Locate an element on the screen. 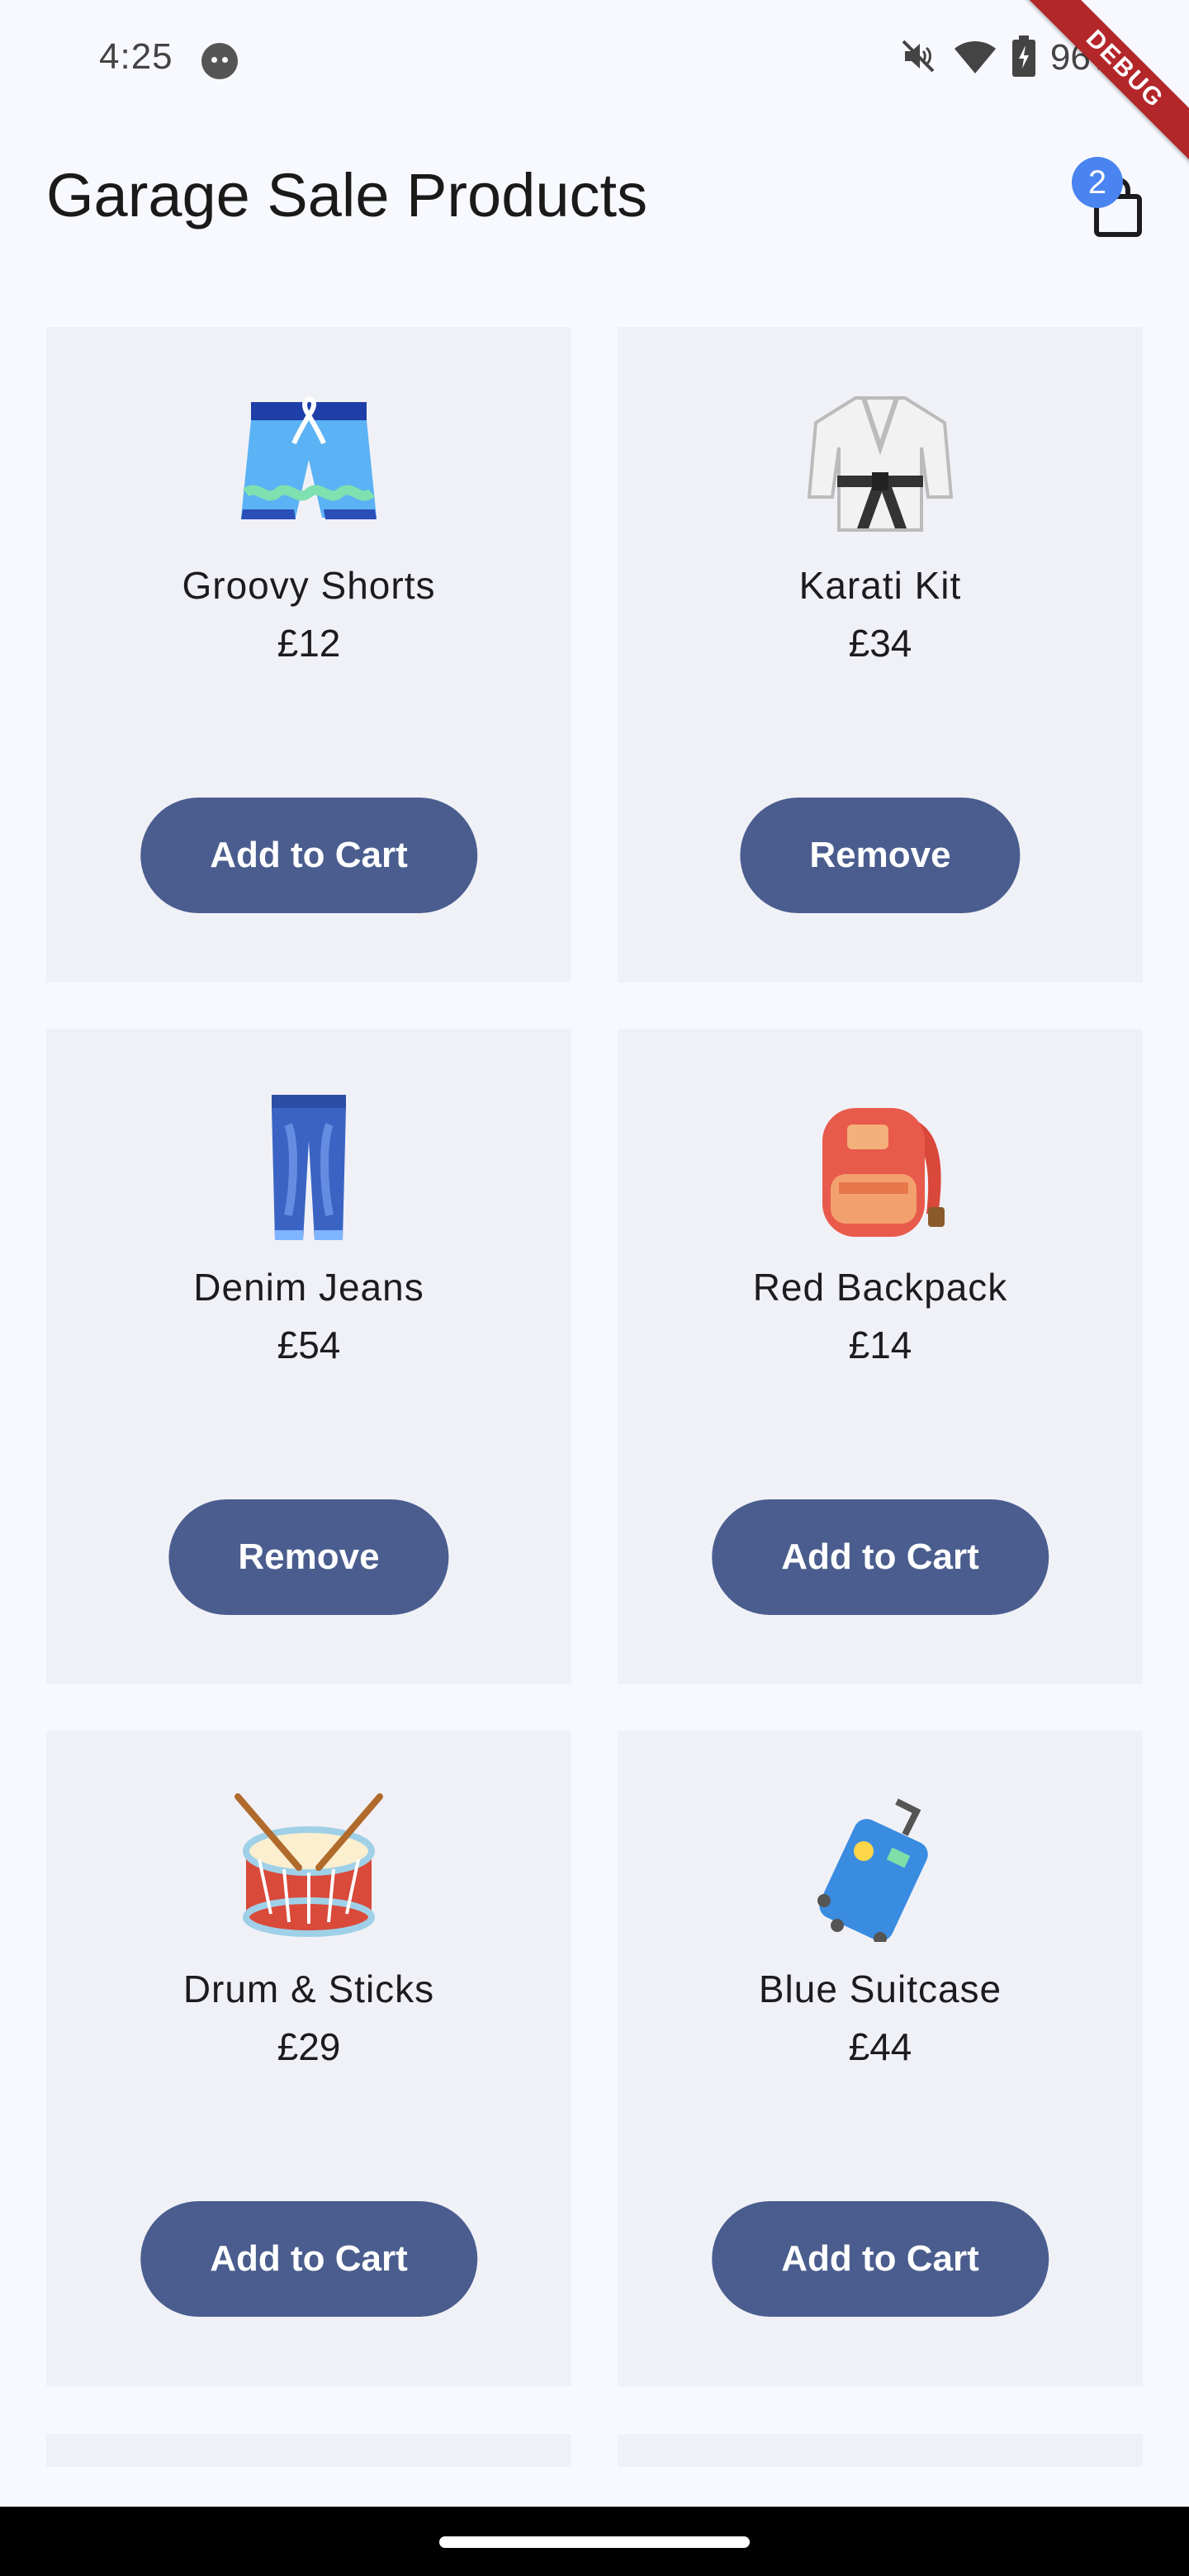 The width and height of the screenshot is (1189, 2576). product-card: Drum & Sticks £29 Add to Cart is located at coordinates (308, 2058).